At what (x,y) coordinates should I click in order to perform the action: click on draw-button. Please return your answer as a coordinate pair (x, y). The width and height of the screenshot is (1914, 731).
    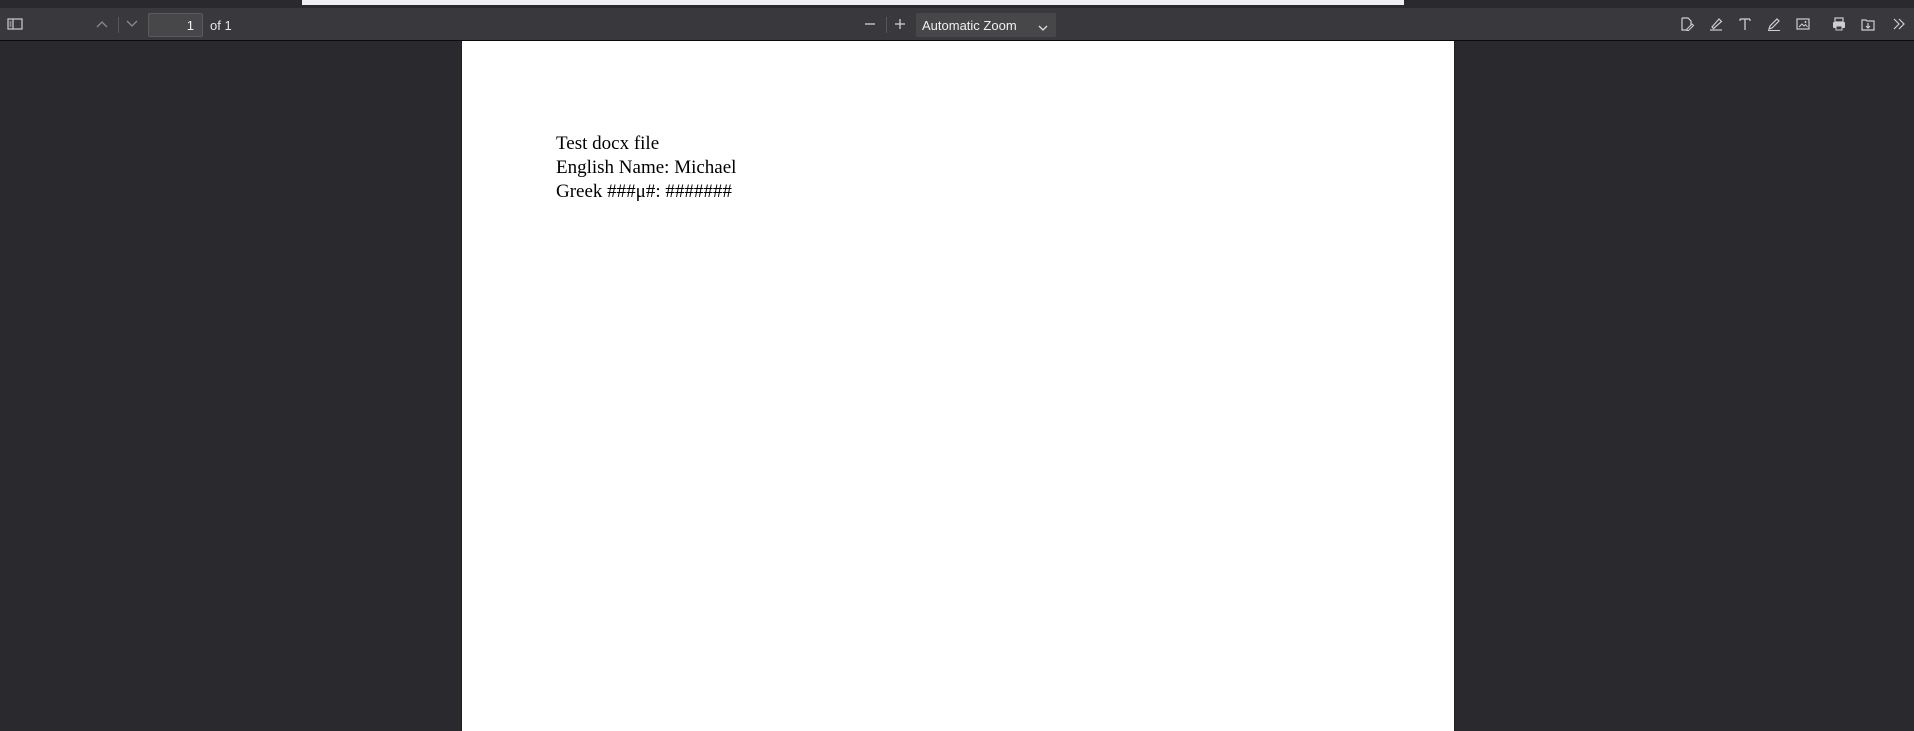
    Looking at the image, I should click on (1774, 24).